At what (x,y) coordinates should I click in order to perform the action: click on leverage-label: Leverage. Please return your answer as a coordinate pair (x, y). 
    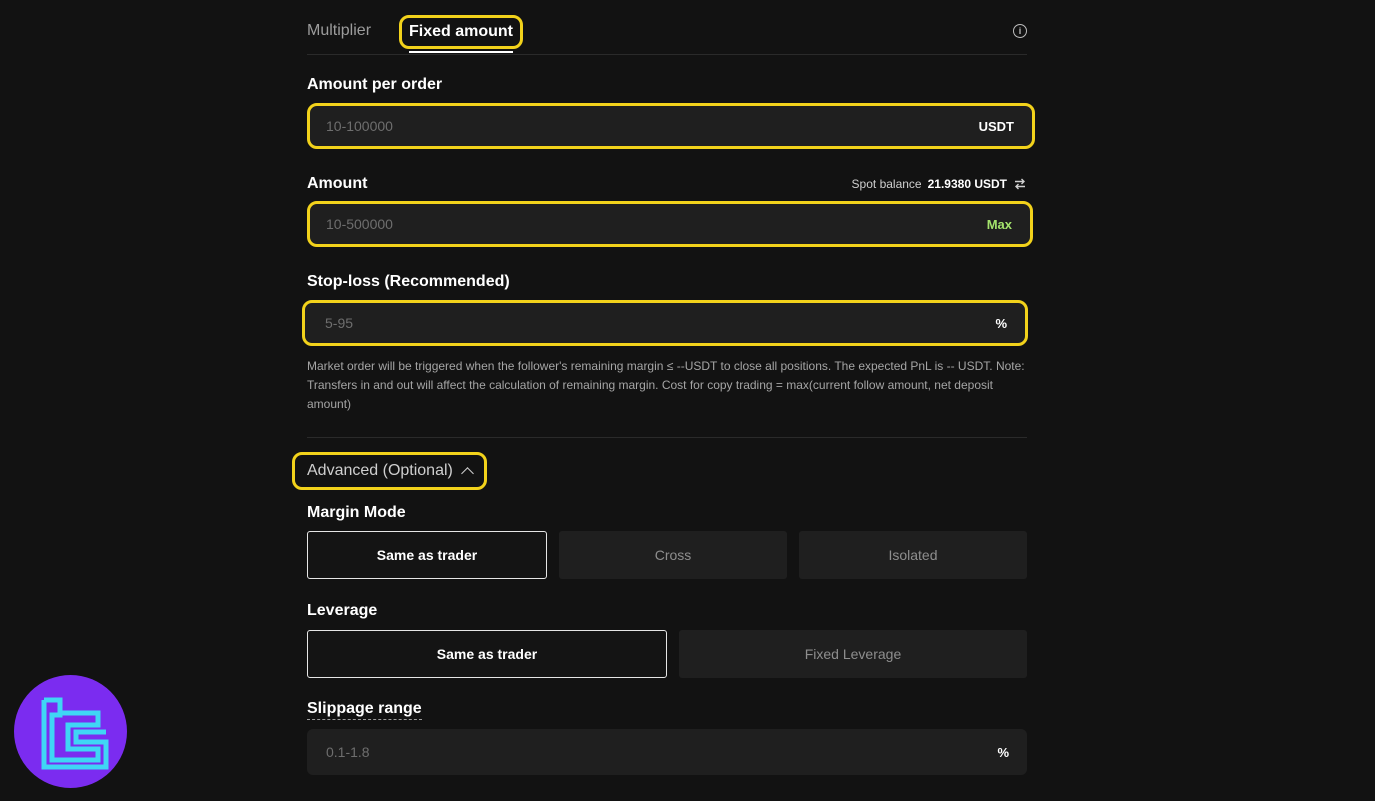
    Looking at the image, I should click on (342, 610).